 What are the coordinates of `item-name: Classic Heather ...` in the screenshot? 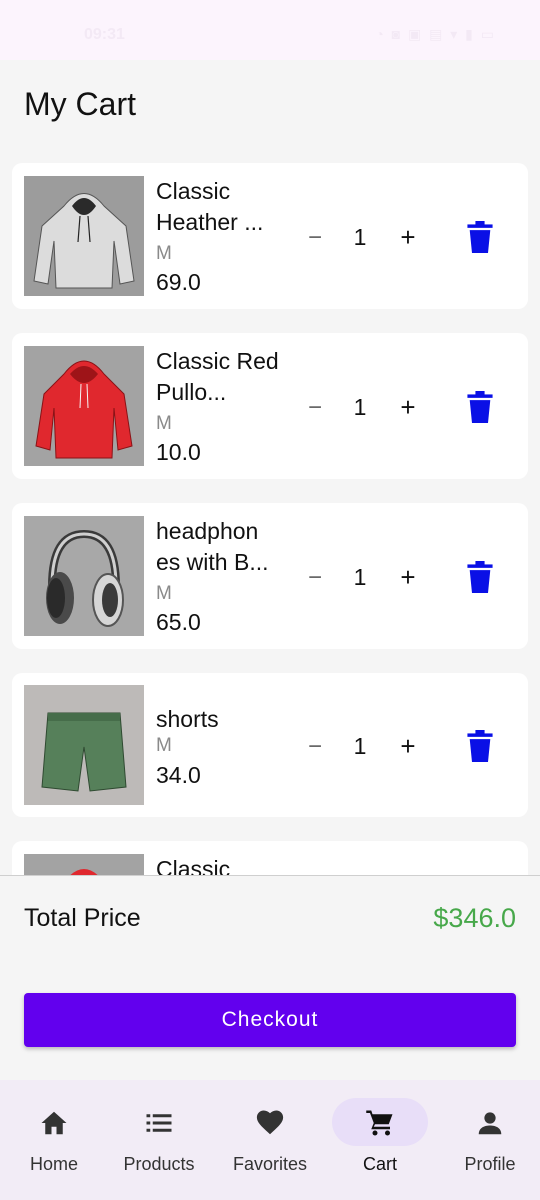 It's located at (210, 206).